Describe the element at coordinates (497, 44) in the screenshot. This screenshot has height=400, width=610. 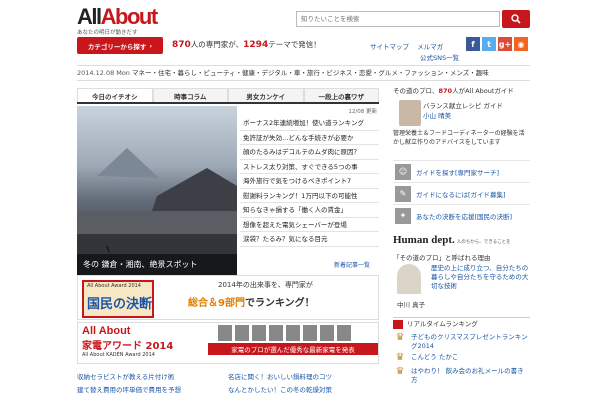
I see `social-buttons: f t g+ ◉` at that location.